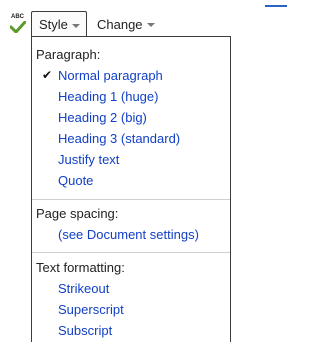 This screenshot has width=320, height=342. I want to click on spellcheck-badge-text: ABC, so click(17, 17).